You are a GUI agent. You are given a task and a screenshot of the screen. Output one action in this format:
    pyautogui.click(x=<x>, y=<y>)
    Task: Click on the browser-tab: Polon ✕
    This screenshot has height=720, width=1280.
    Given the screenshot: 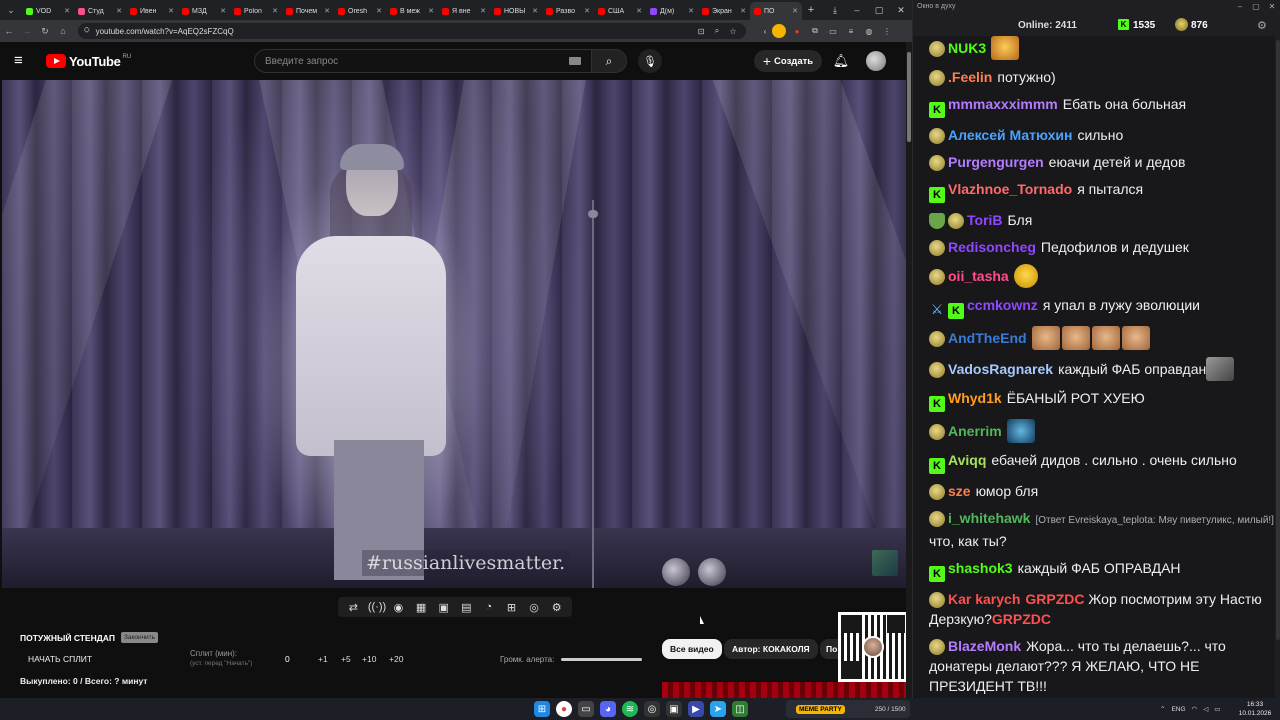 What is the action you would take?
    pyautogui.click(x=256, y=11)
    